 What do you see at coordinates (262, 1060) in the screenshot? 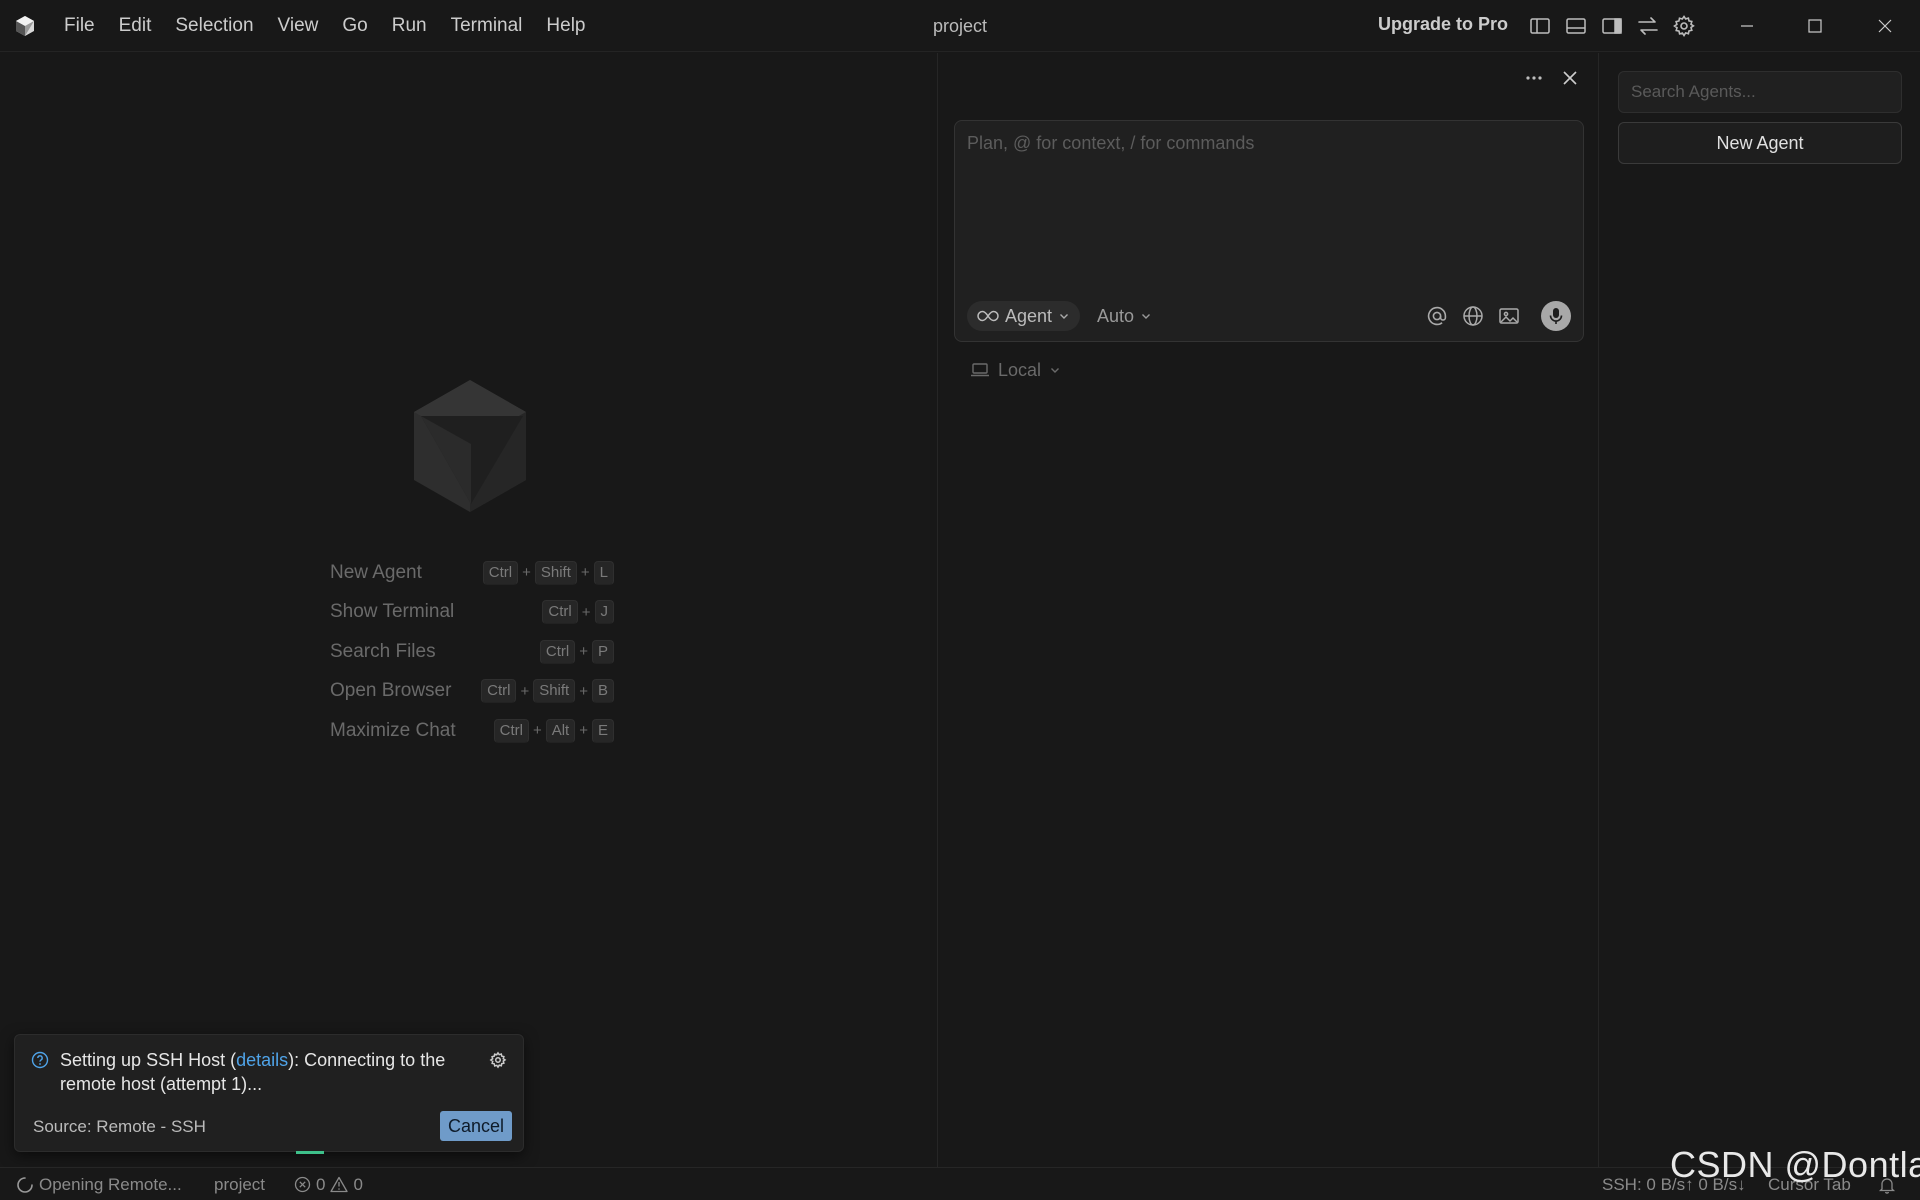
I see `toast-details-link: details` at bounding box center [262, 1060].